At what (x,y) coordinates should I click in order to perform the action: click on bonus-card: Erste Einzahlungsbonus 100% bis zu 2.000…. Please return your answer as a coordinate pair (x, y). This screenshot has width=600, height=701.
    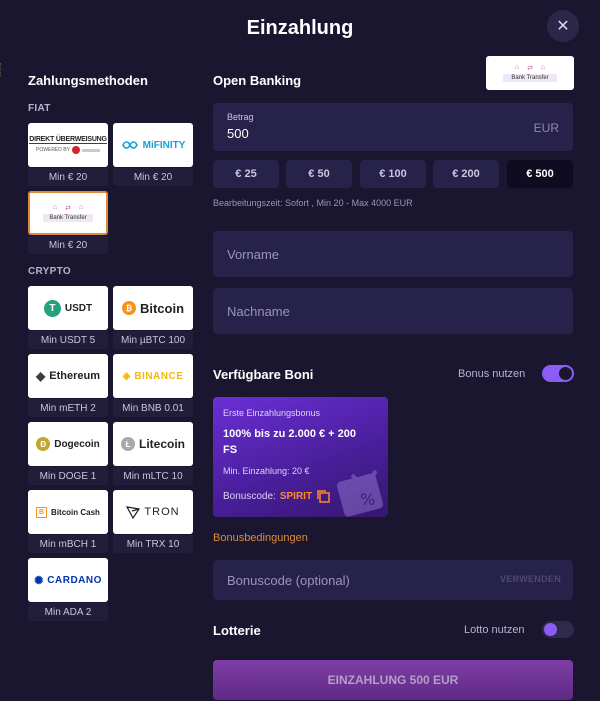
    Looking at the image, I should click on (300, 457).